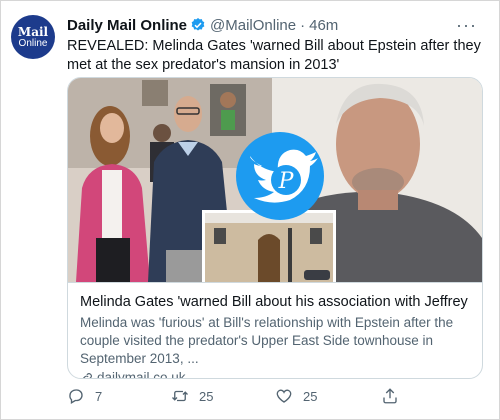 The height and width of the screenshot is (420, 500). What do you see at coordinates (141, 374) in the screenshot?
I see `card-domain-text: dailymail.co.uk` at bounding box center [141, 374].